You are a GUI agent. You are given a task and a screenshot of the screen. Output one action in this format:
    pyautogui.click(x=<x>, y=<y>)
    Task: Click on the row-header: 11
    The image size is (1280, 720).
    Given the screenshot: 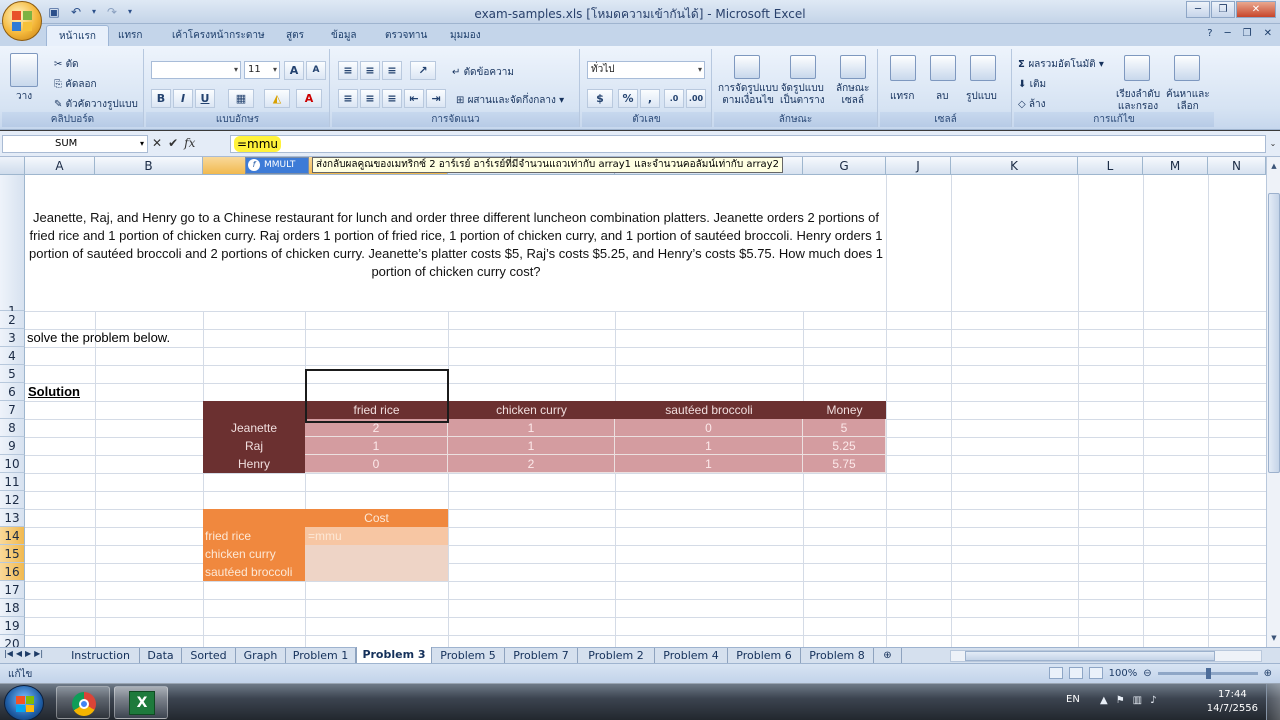 What is the action you would take?
    pyautogui.click(x=12, y=482)
    